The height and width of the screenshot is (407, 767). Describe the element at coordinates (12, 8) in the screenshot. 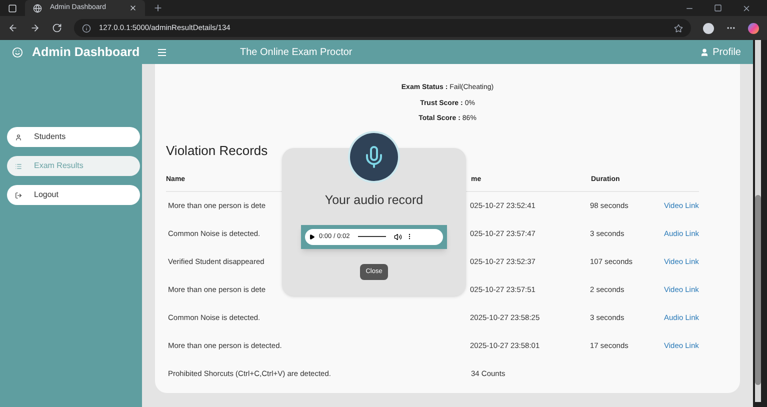

I see `tab-list-icon` at that location.